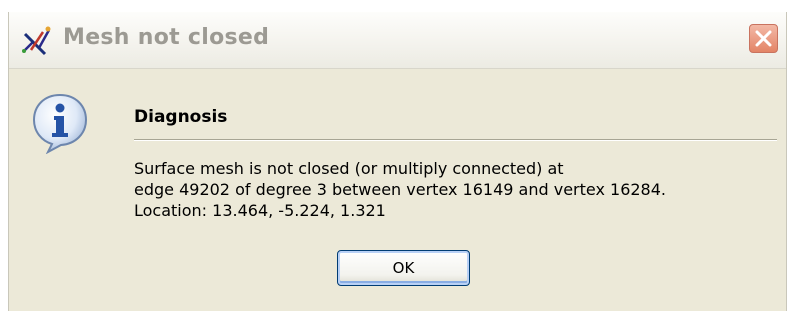  Describe the element at coordinates (166, 37) in the screenshot. I see `window-title: Mesh not closed` at that location.